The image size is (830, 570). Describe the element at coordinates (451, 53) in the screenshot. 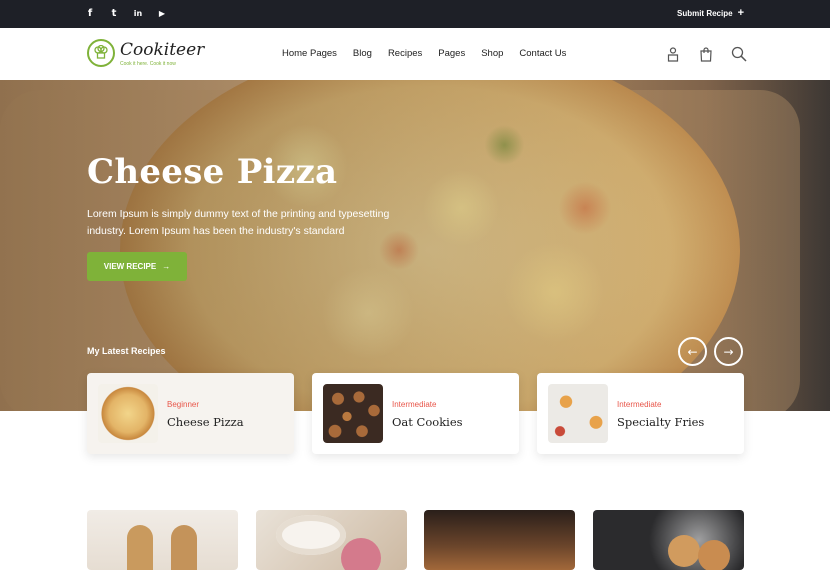

I see `nav-item-pages: Pages` at that location.